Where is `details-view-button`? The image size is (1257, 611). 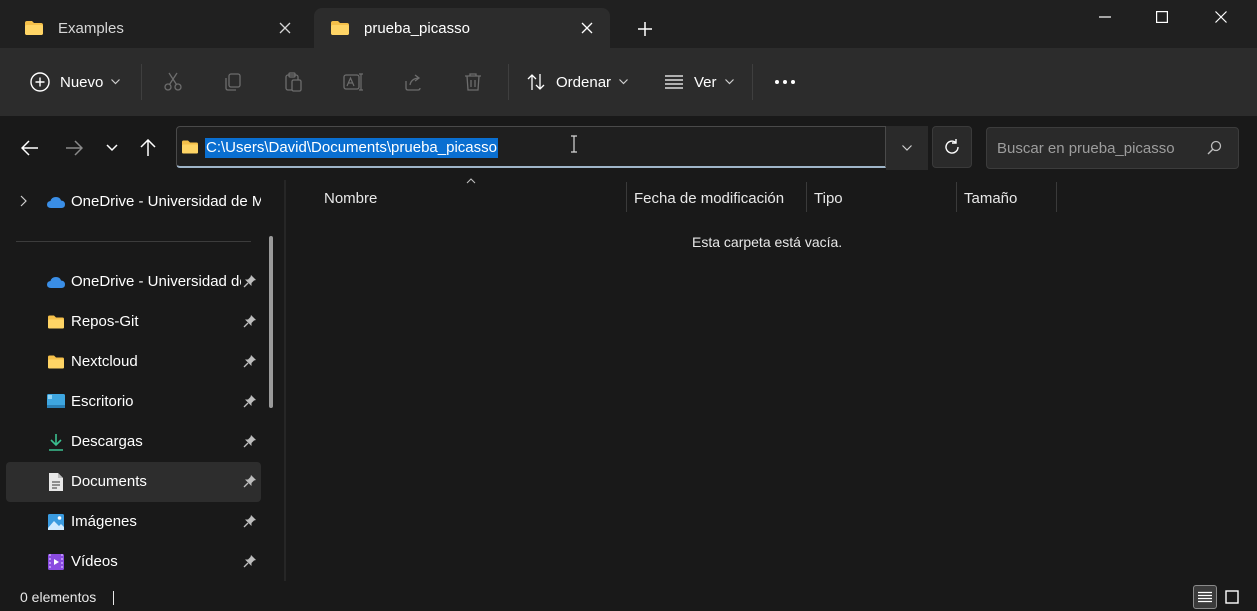
details-view-button is located at coordinates (1205, 597).